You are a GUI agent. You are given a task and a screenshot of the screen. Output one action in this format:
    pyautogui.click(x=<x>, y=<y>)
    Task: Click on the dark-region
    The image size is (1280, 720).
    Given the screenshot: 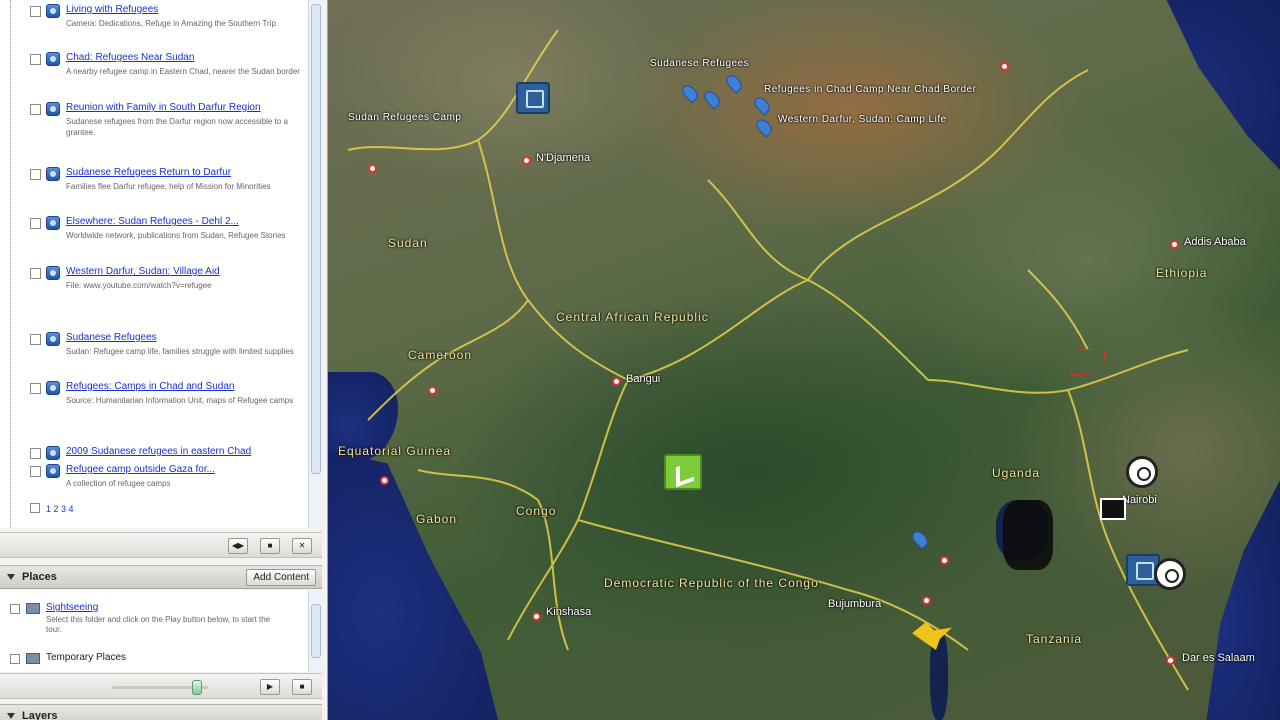 What is the action you would take?
    pyautogui.click(x=1028, y=535)
    